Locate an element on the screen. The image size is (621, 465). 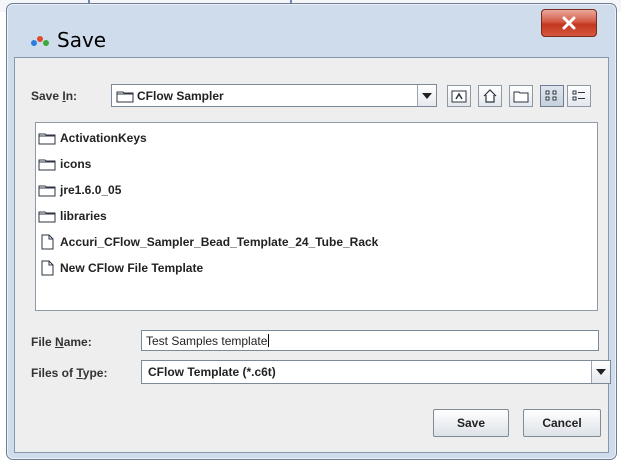
up-one-level-icon is located at coordinates (459, 96).